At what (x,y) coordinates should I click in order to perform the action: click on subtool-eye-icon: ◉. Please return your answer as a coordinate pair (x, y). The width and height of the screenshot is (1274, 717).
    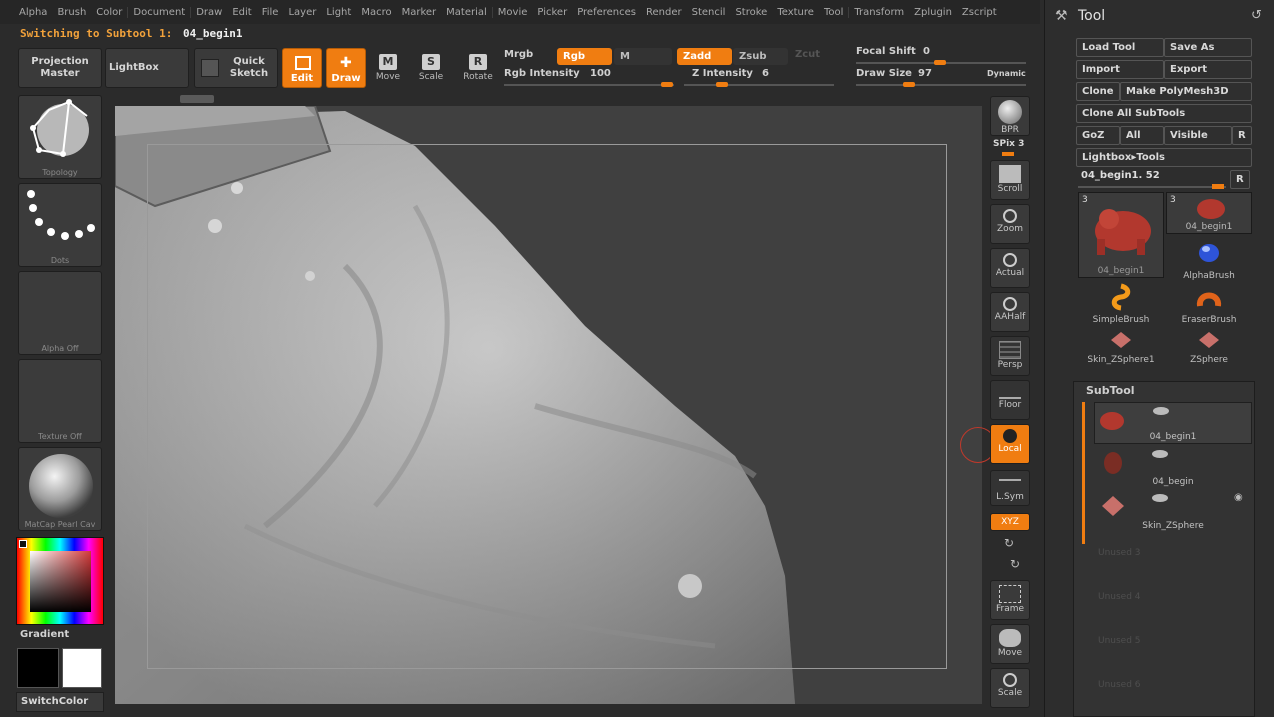
    Looking at the image, I should click on (1238, 497).